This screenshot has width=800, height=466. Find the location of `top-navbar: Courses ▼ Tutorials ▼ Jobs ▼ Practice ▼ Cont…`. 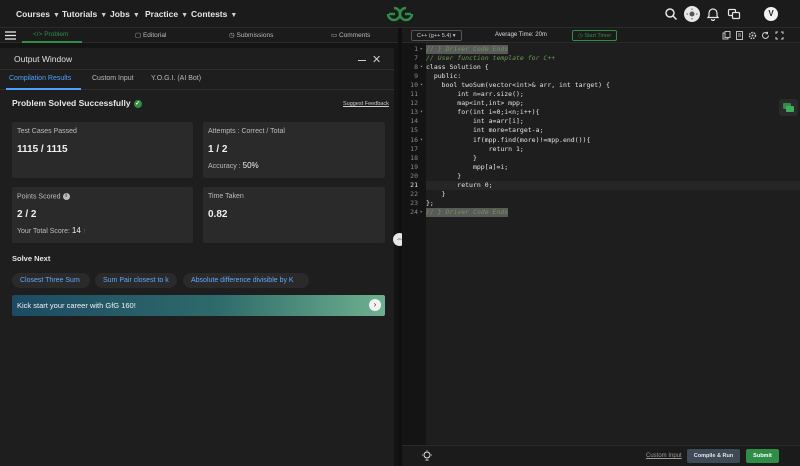

top-navbar: Courses ▼ Tutorials ▼ Jobs ▼ Practice ▼ Cont… is located at coordinates (400, 14).